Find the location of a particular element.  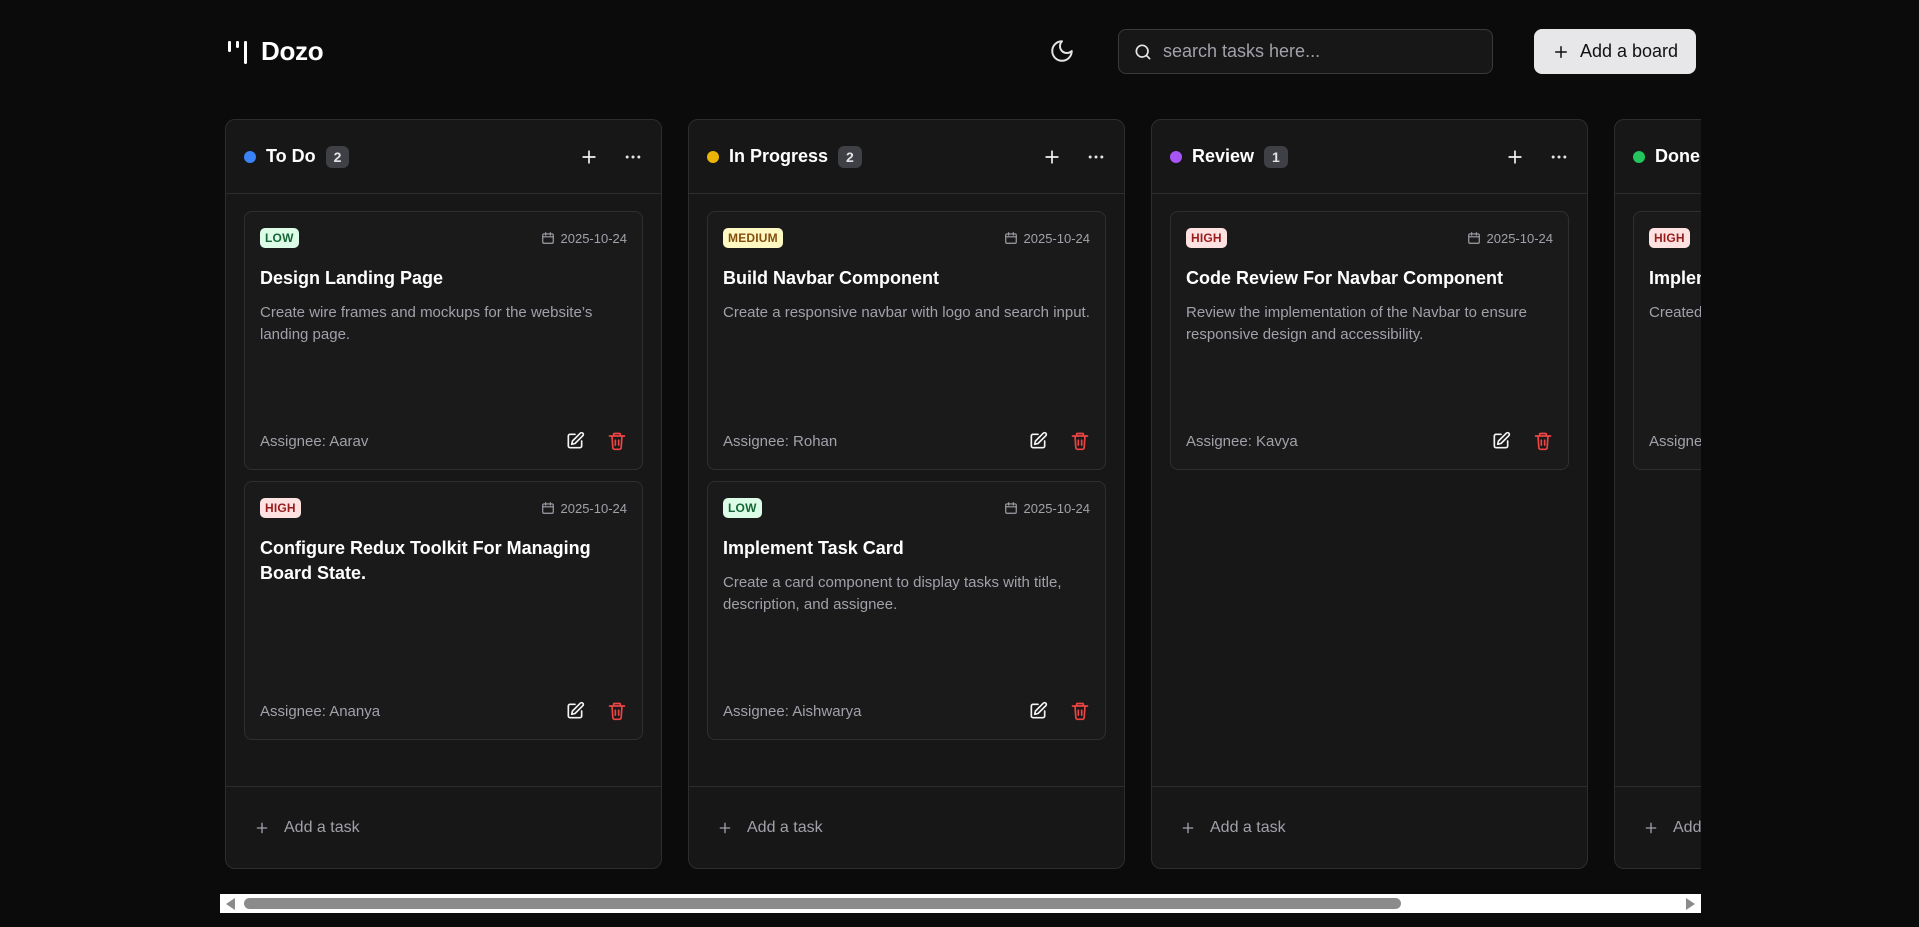

column-task-count: 2 is located at coordinates (337, 156).